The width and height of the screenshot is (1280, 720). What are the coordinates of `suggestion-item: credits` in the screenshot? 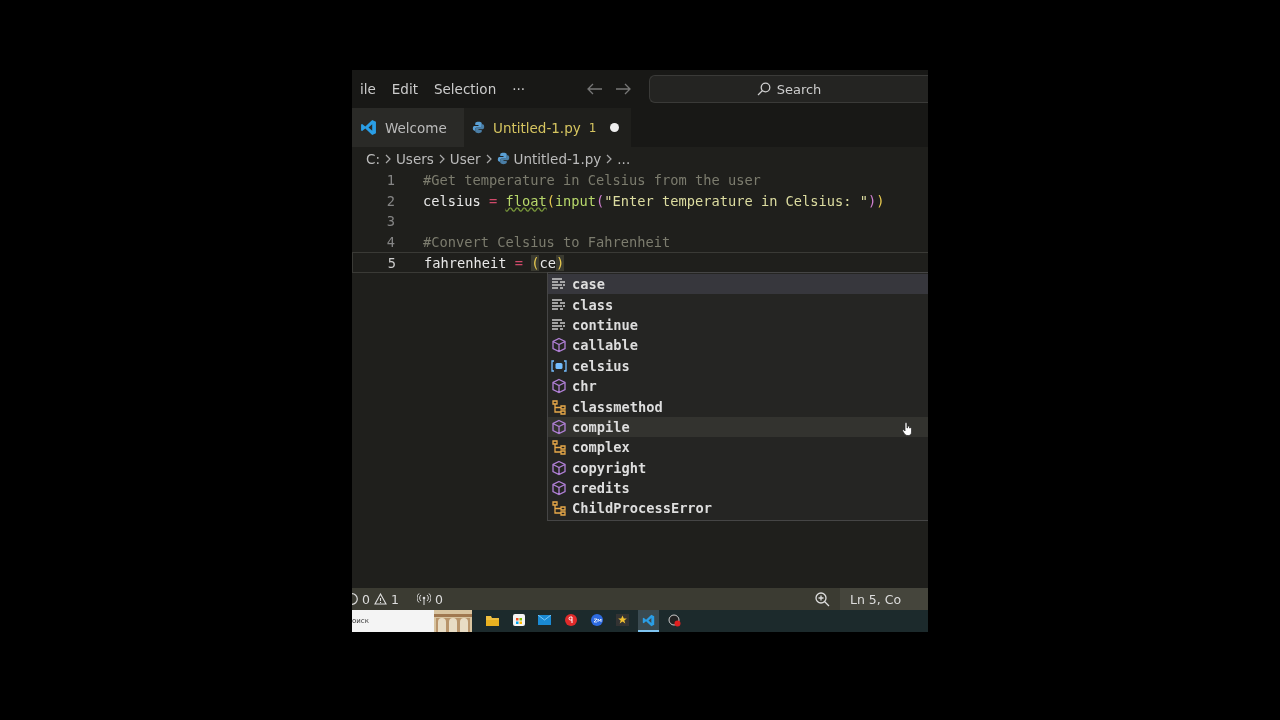 It's located at (738, 488).